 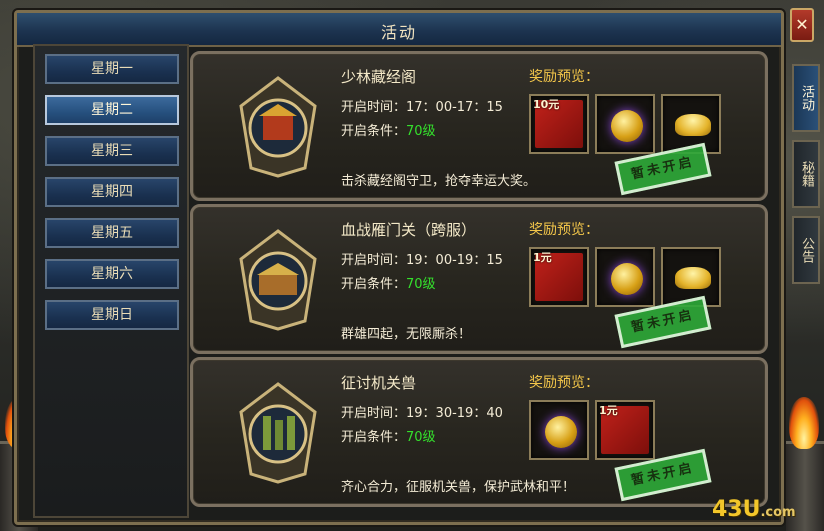 I want to click on window-title: 活动, so click(x=398, y=32).